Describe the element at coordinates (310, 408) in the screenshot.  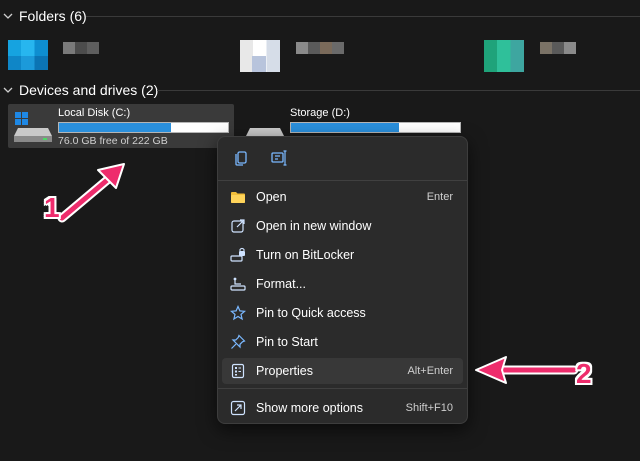
I see `menu-item-label: Show more options` at that location.